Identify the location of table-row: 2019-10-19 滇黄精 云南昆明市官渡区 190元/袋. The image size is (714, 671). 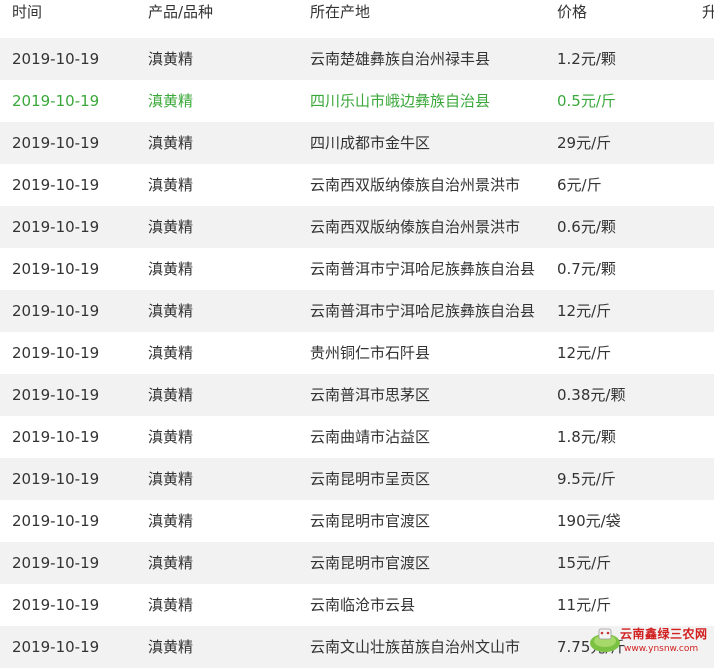
(357, 521).